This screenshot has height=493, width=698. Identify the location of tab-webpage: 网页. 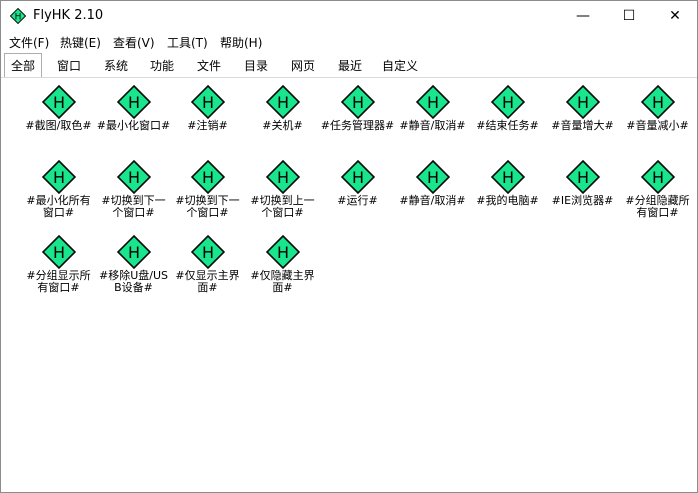
(303, 65).